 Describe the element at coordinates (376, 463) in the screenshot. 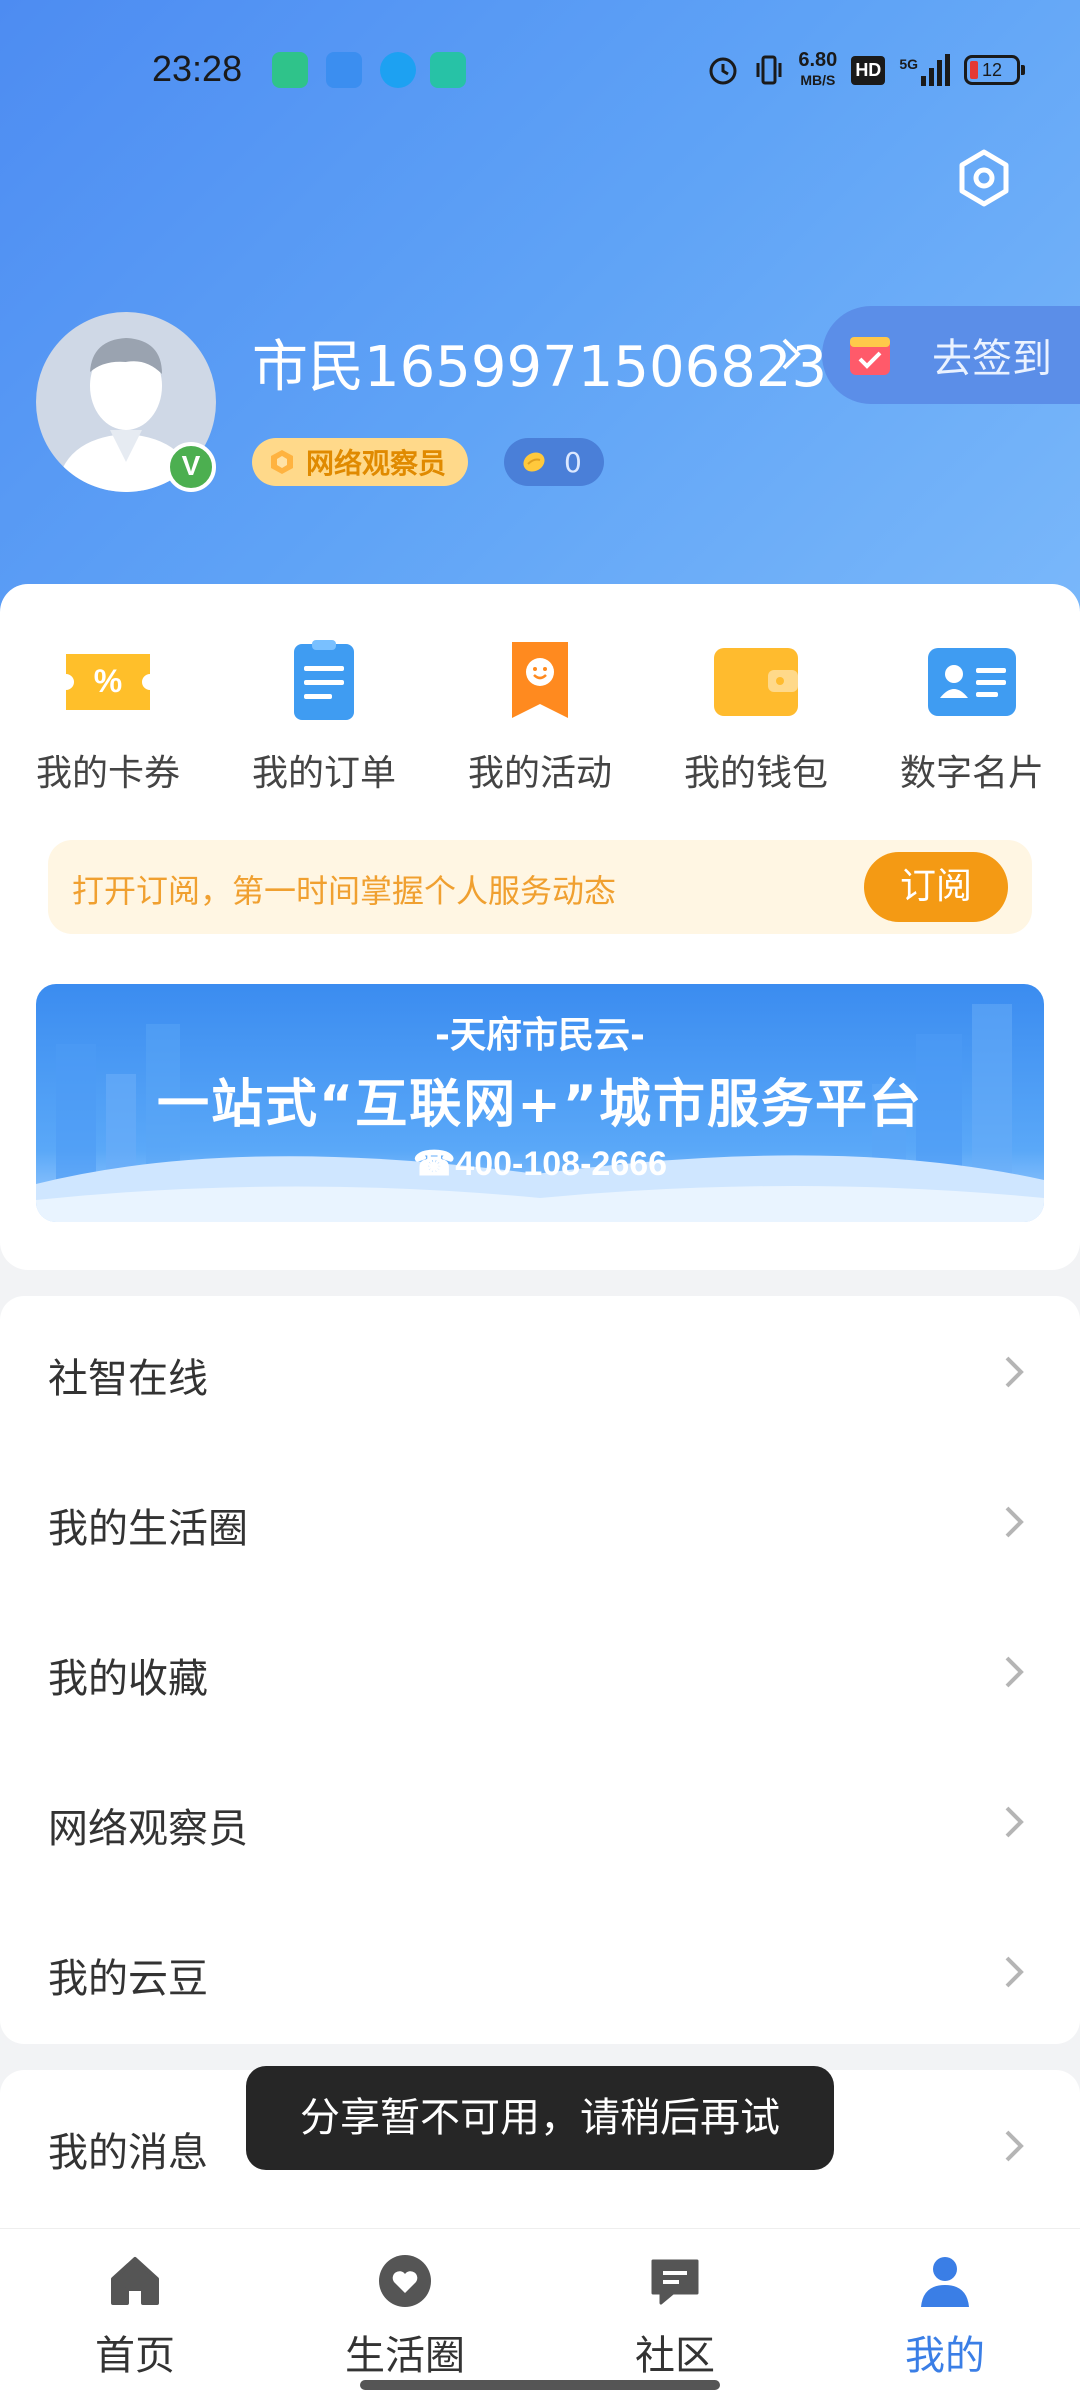

I see `observer-badge-label: 网络观察员` at that location.